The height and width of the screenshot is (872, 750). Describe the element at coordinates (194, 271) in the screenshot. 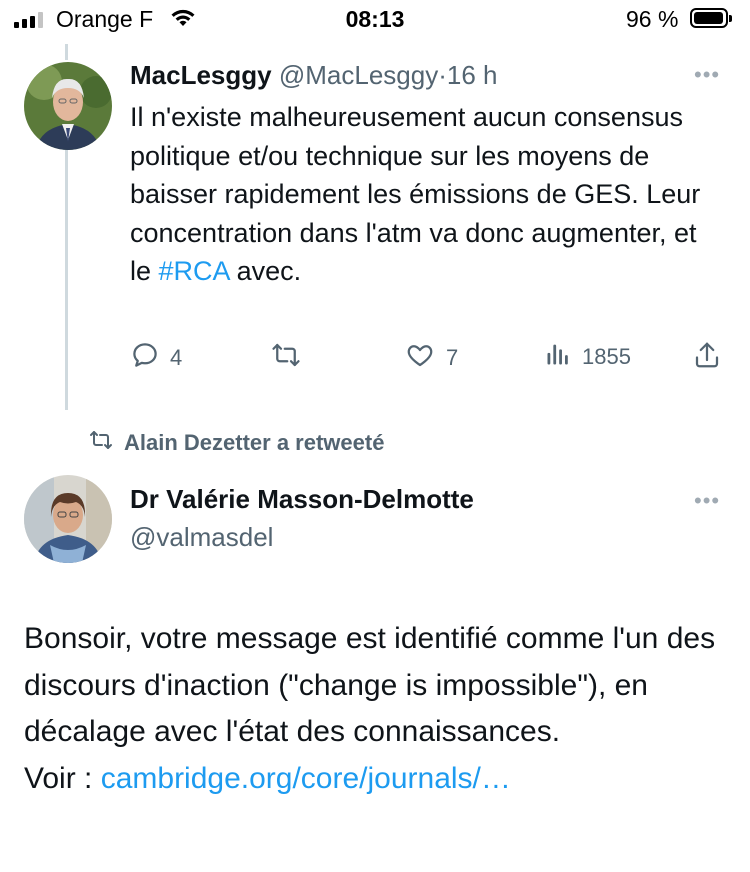

I see `hashtag-link: #RCA` at that location.